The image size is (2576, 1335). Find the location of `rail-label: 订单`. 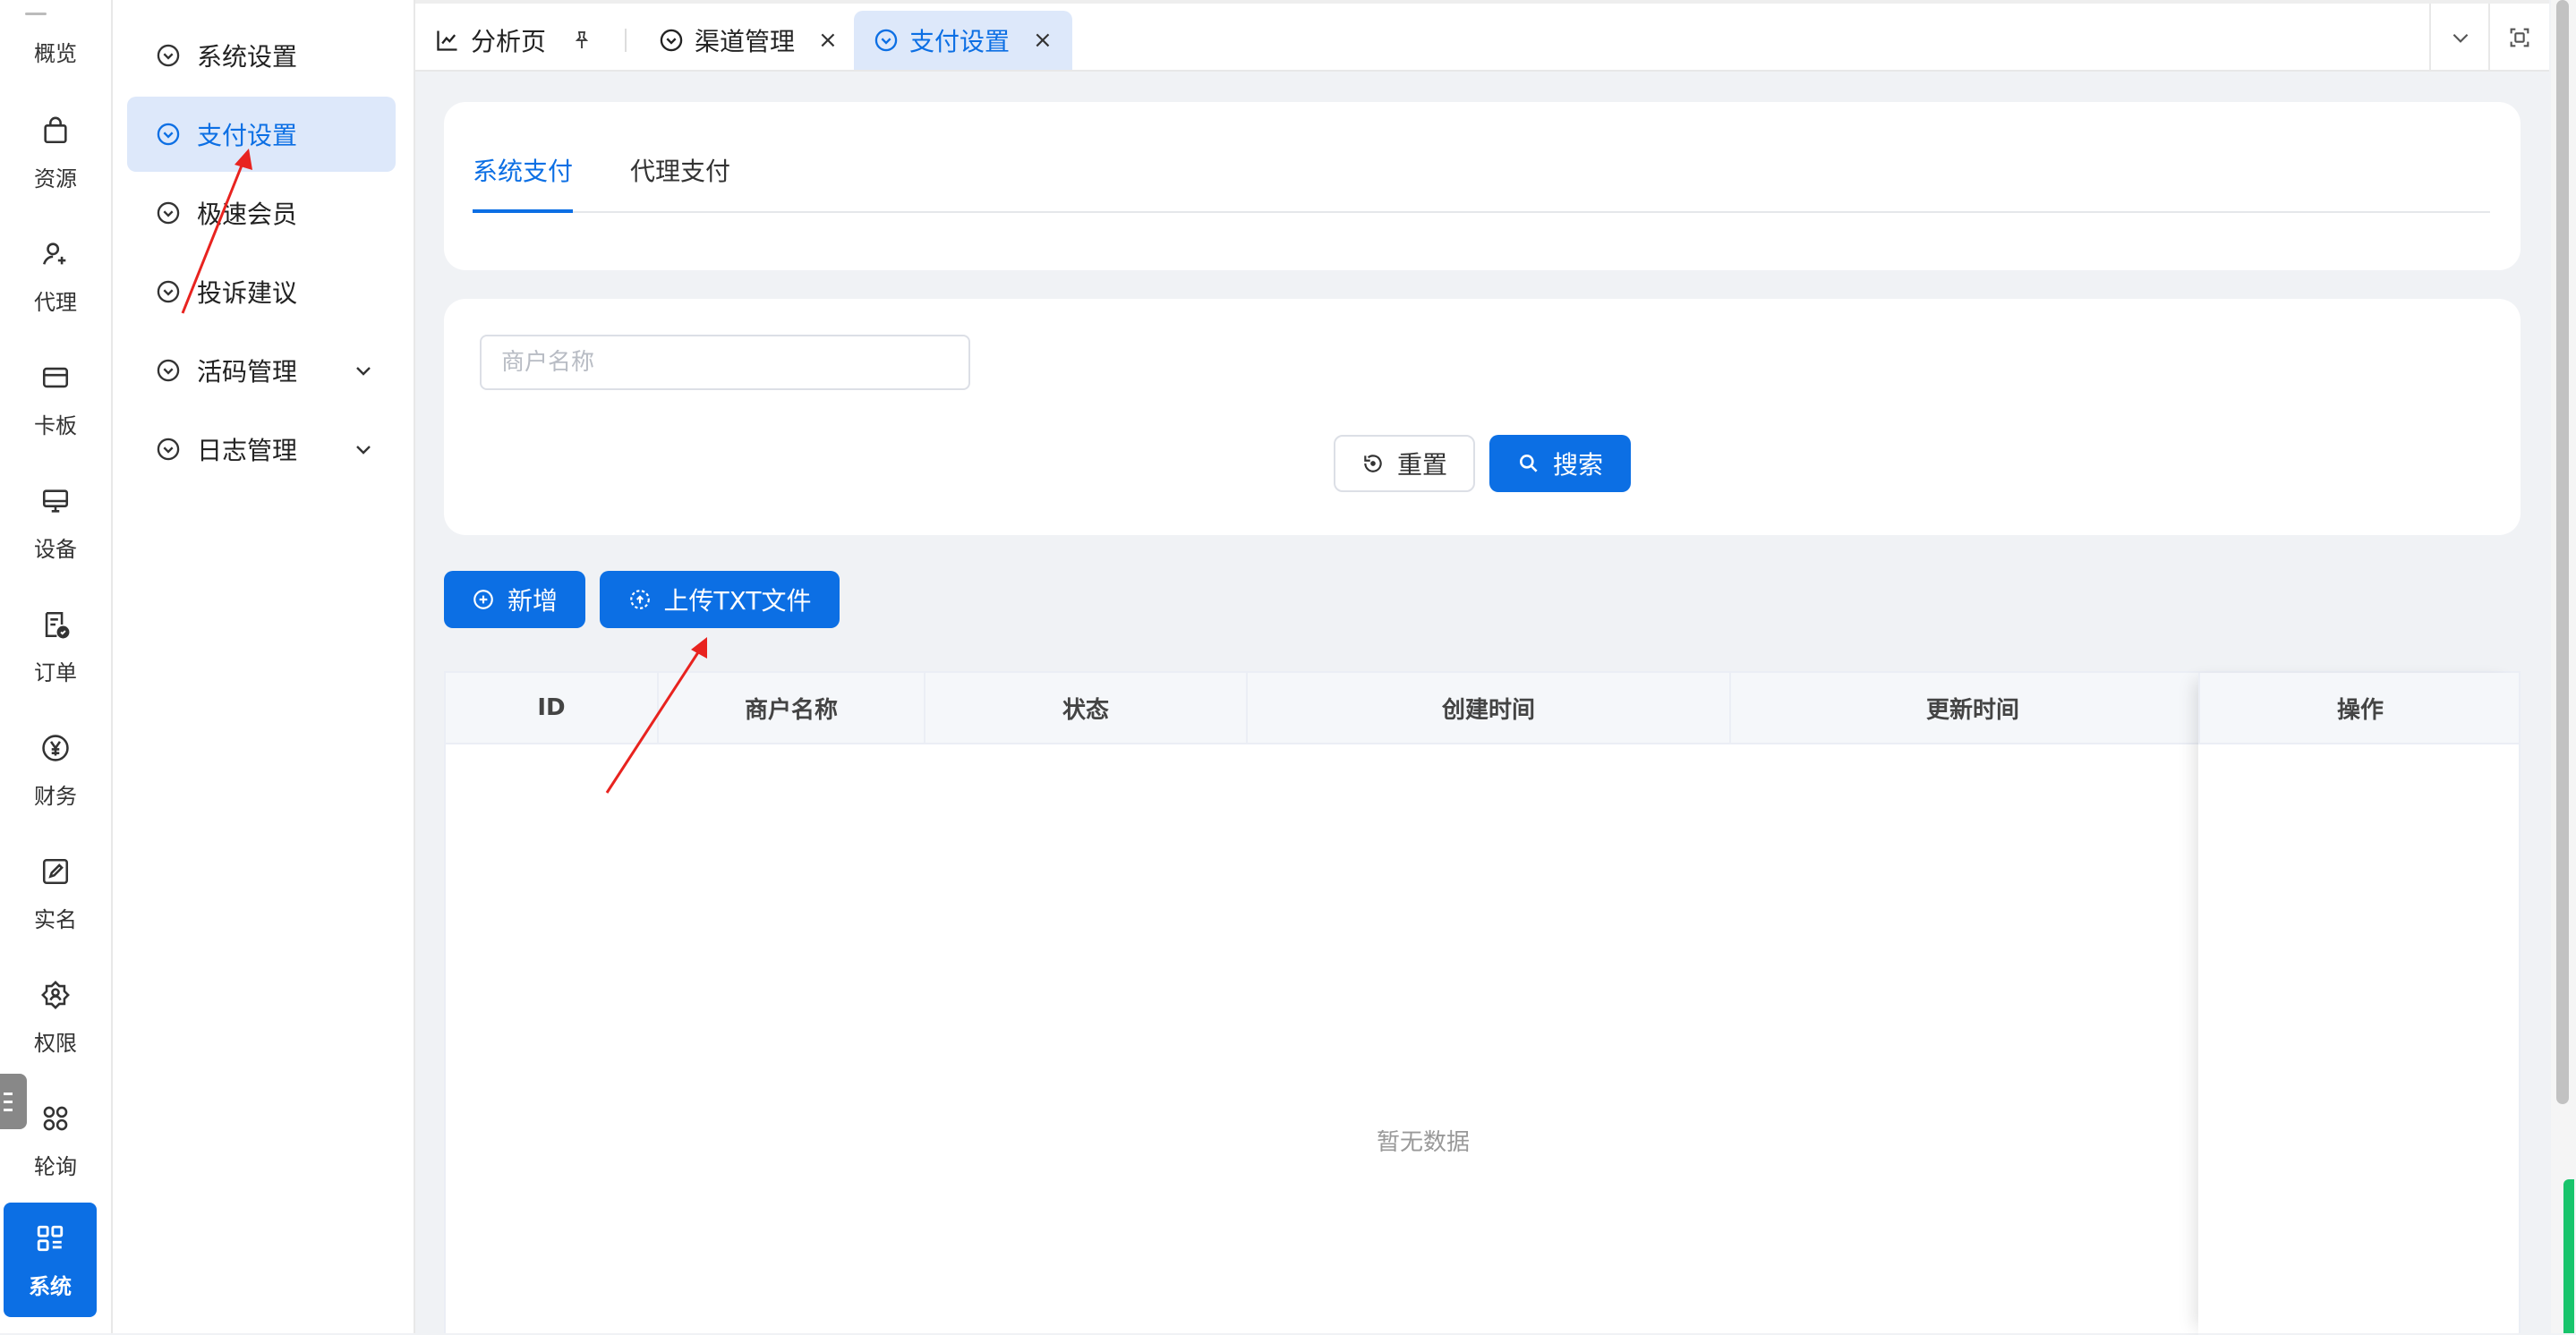

rail-label: 订单 is located at coordinates (55, 672).